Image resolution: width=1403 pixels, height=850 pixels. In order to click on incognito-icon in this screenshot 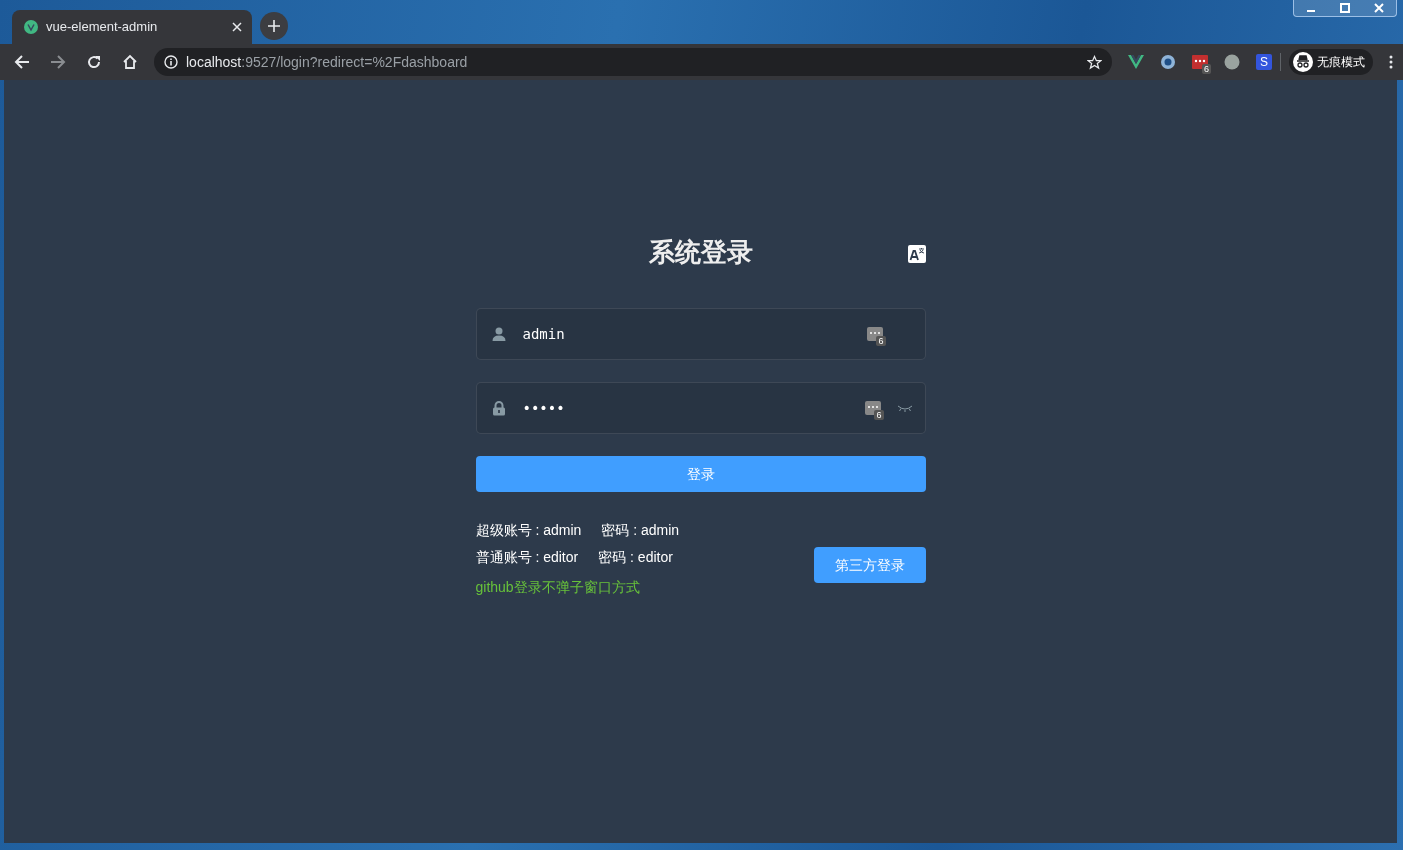, I will do `click(1303, 62)`.